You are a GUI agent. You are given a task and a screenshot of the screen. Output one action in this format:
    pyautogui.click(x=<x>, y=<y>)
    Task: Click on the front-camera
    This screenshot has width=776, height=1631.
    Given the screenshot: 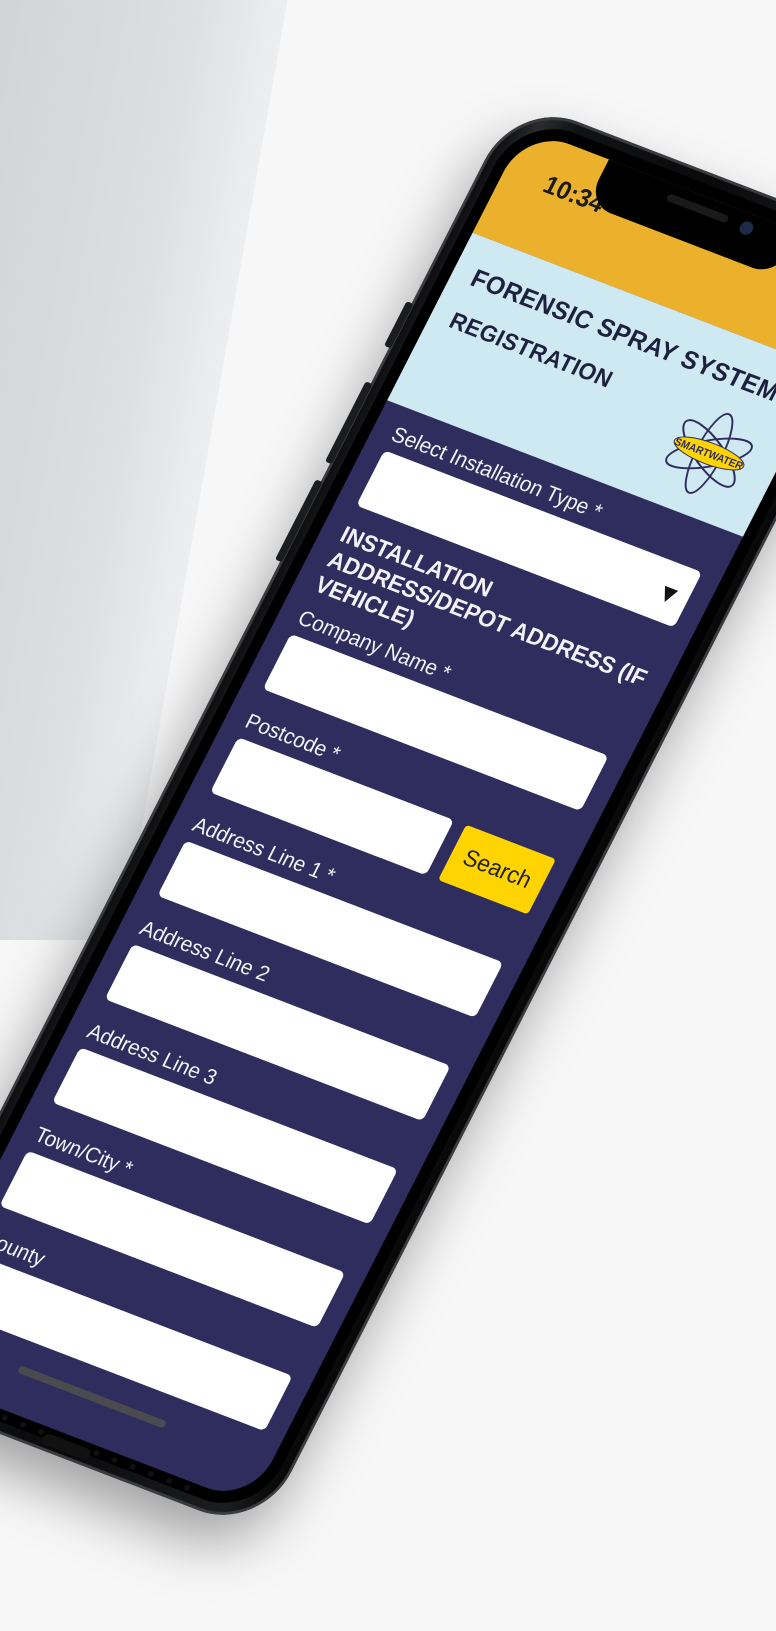 What is the action you would take?
    pyautogui.click(x=746, y=228)
    